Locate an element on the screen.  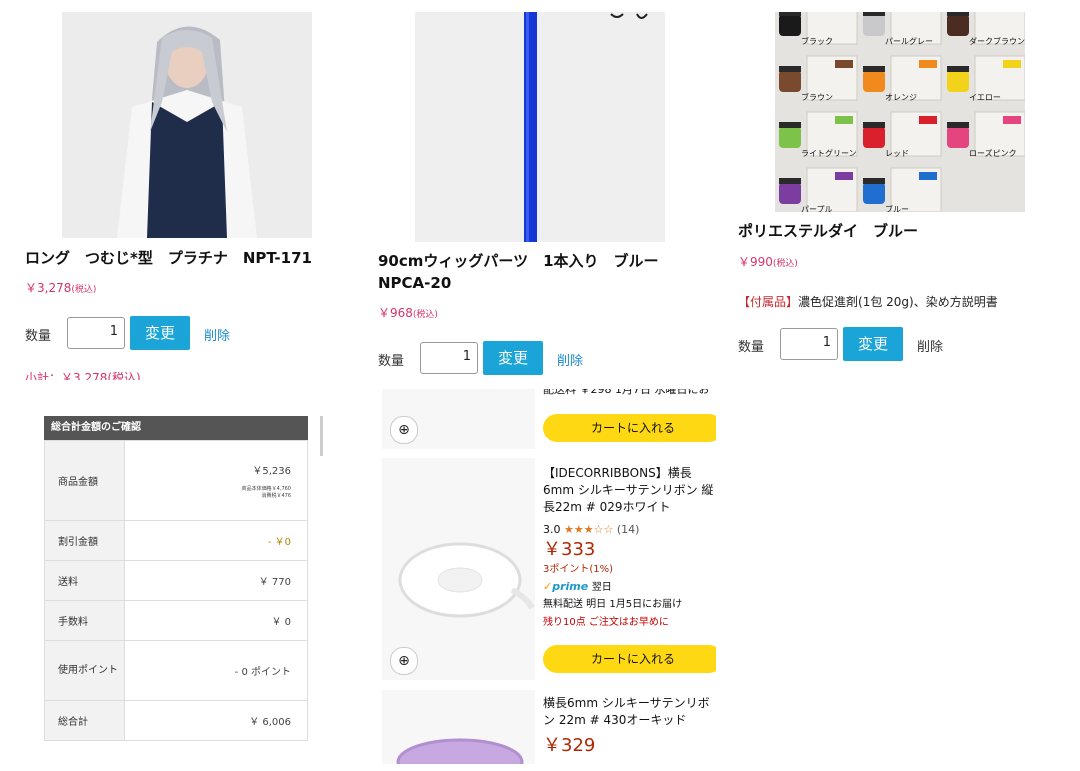
dye-swatch-label: パープル is located at coordinates (817, 208).